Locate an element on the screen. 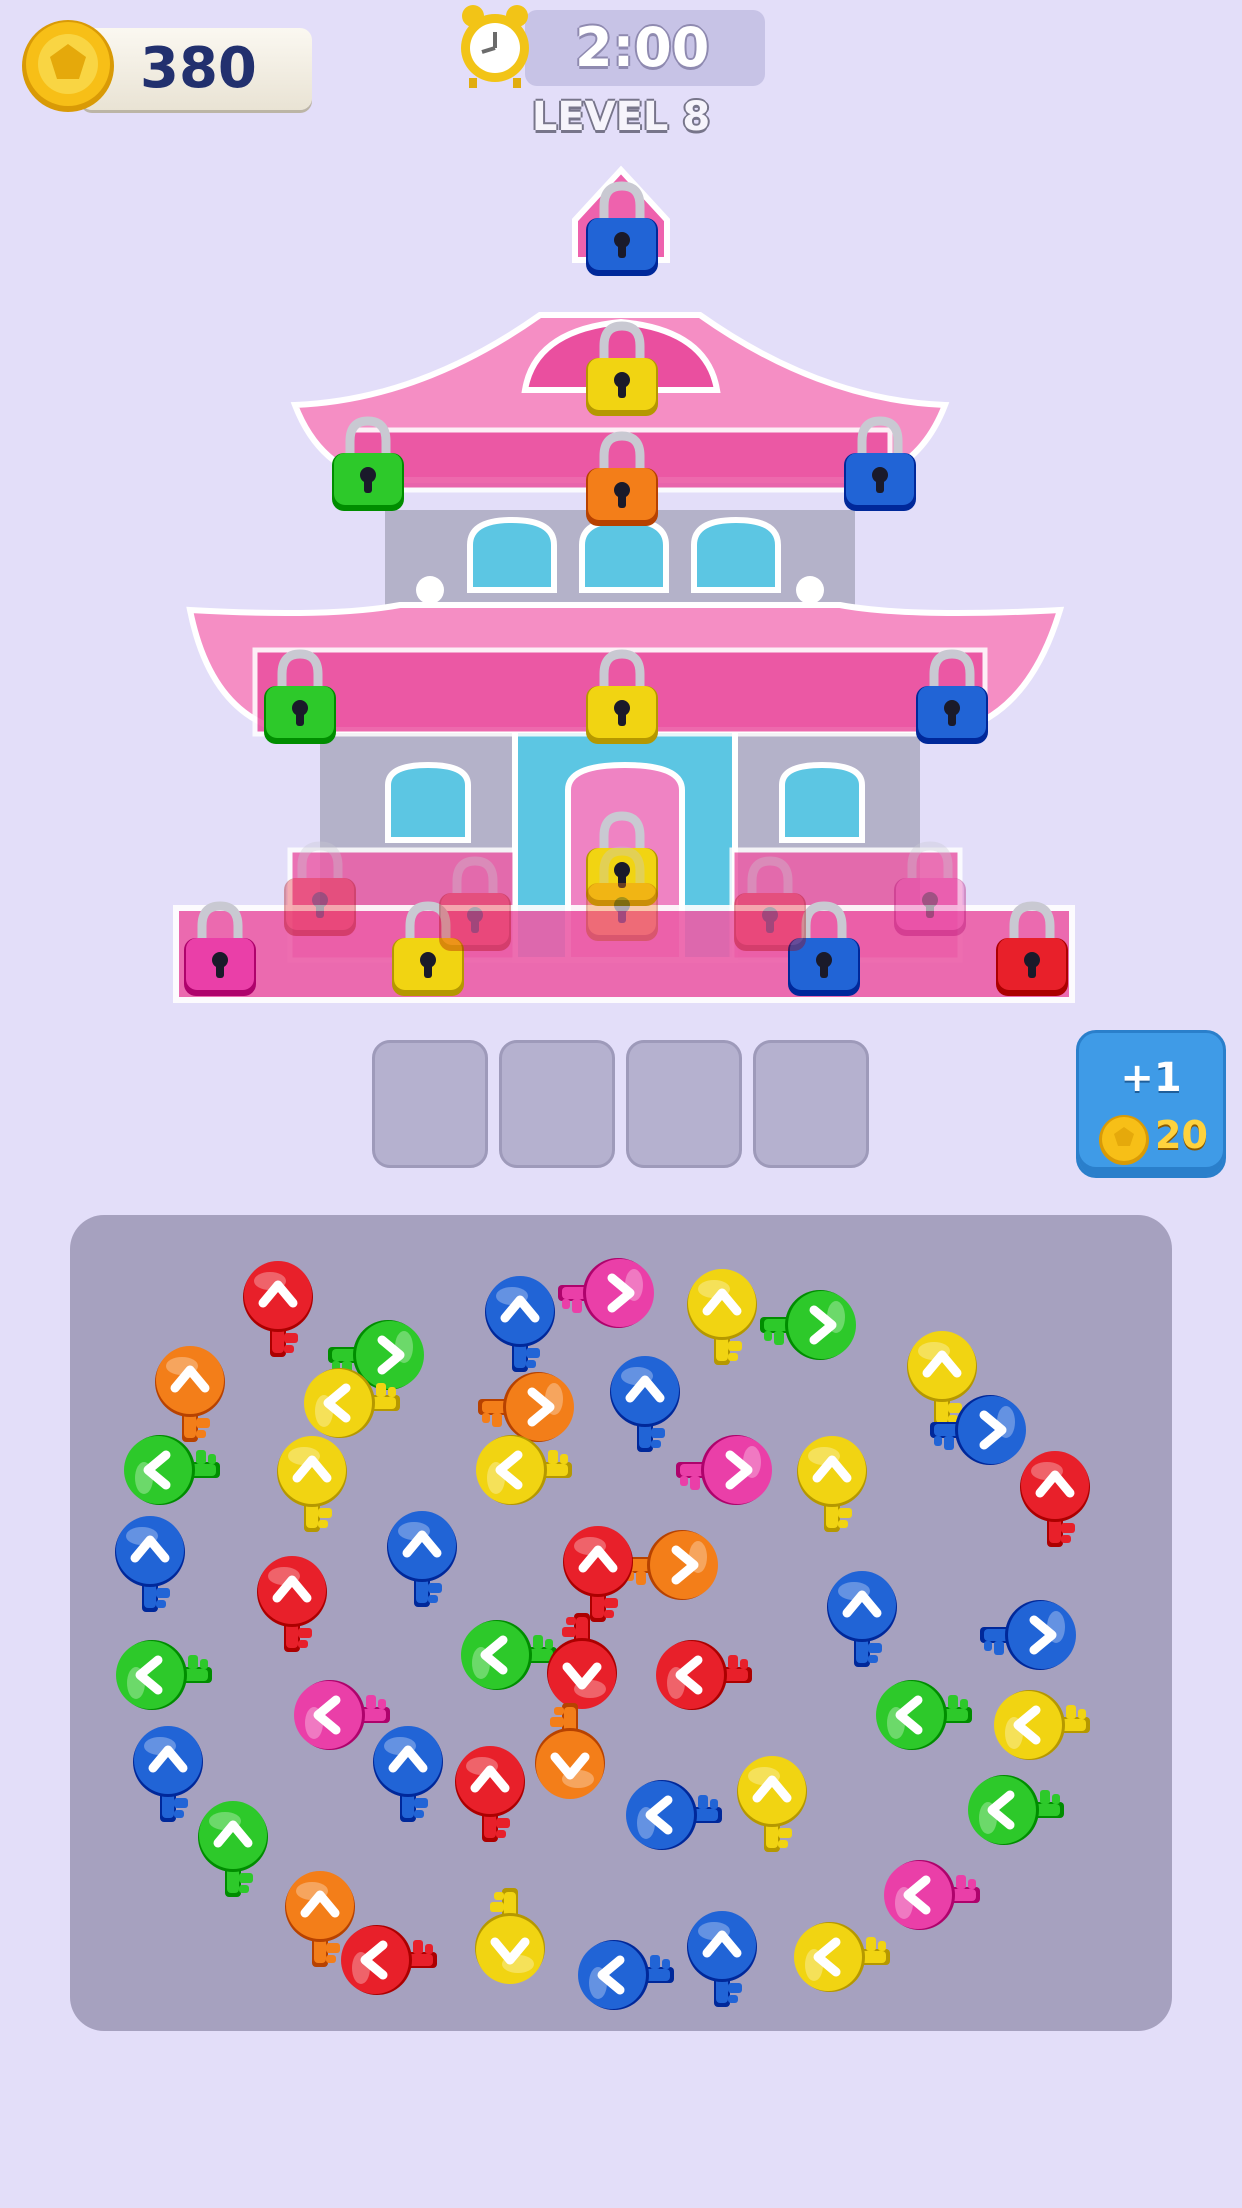 The image size is (1242, 2208). orange-key-down is located at coordinates (570, 1751).